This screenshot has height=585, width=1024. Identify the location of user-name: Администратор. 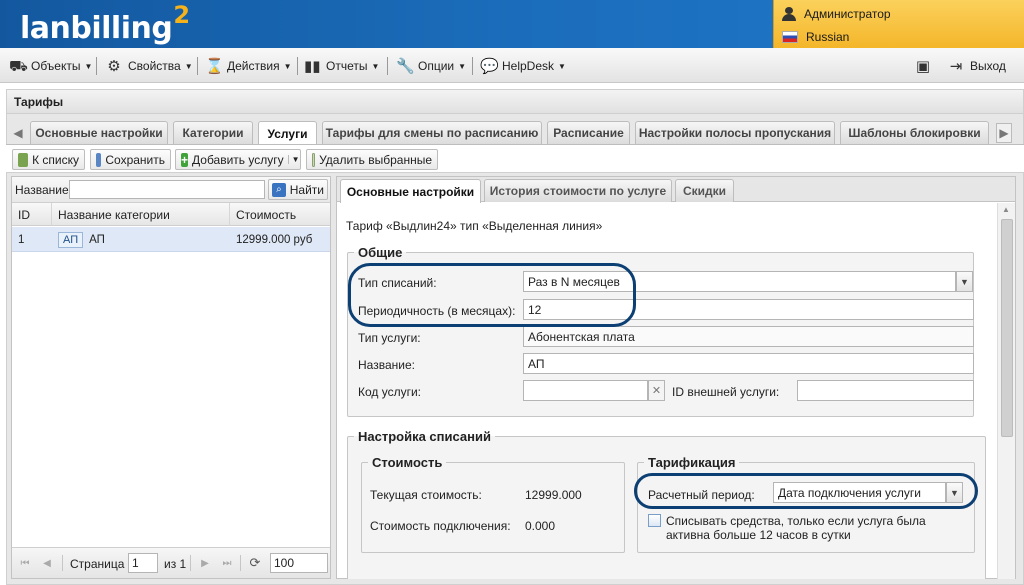
(847, 14).